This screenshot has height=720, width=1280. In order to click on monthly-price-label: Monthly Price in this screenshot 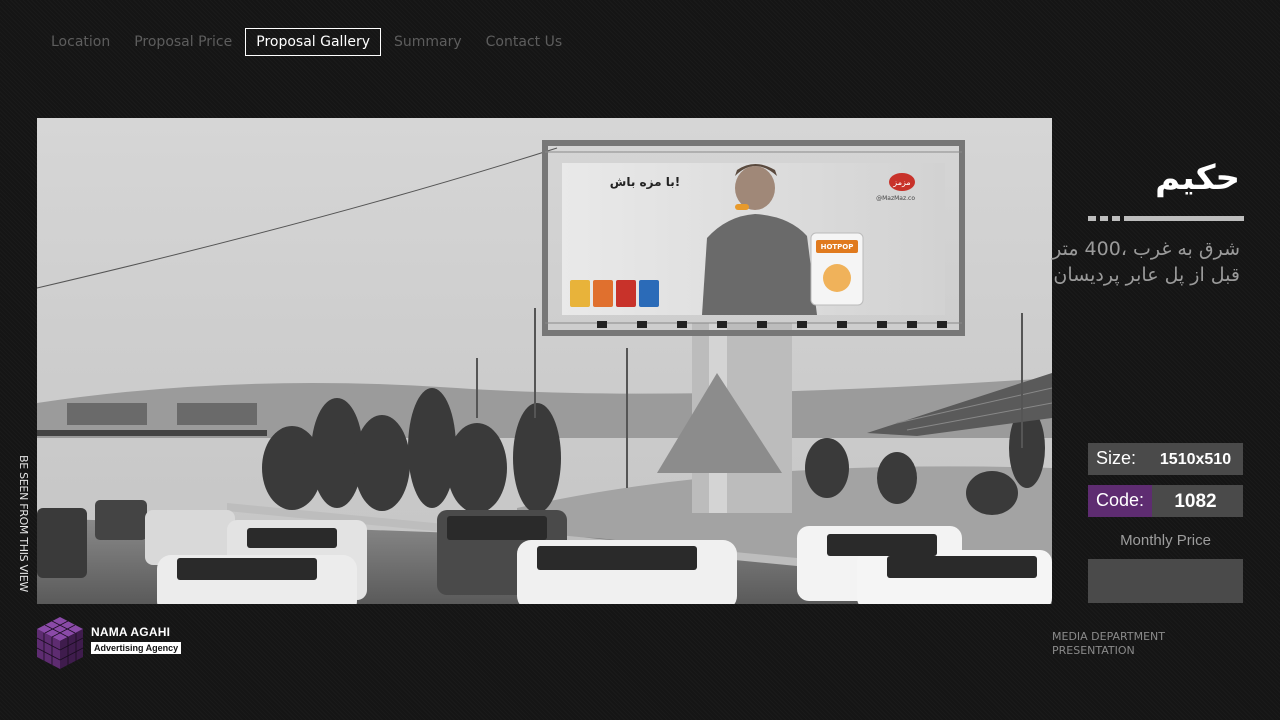, I will do `click(1165, 540)`.